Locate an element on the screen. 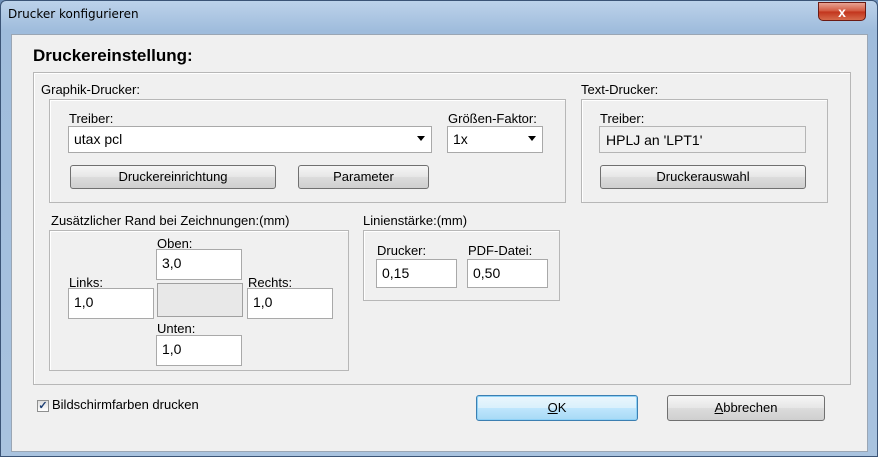 The height and width of the screenshot is (457, 878). size-factor-value: 1x is located at coordinates (460, 139).